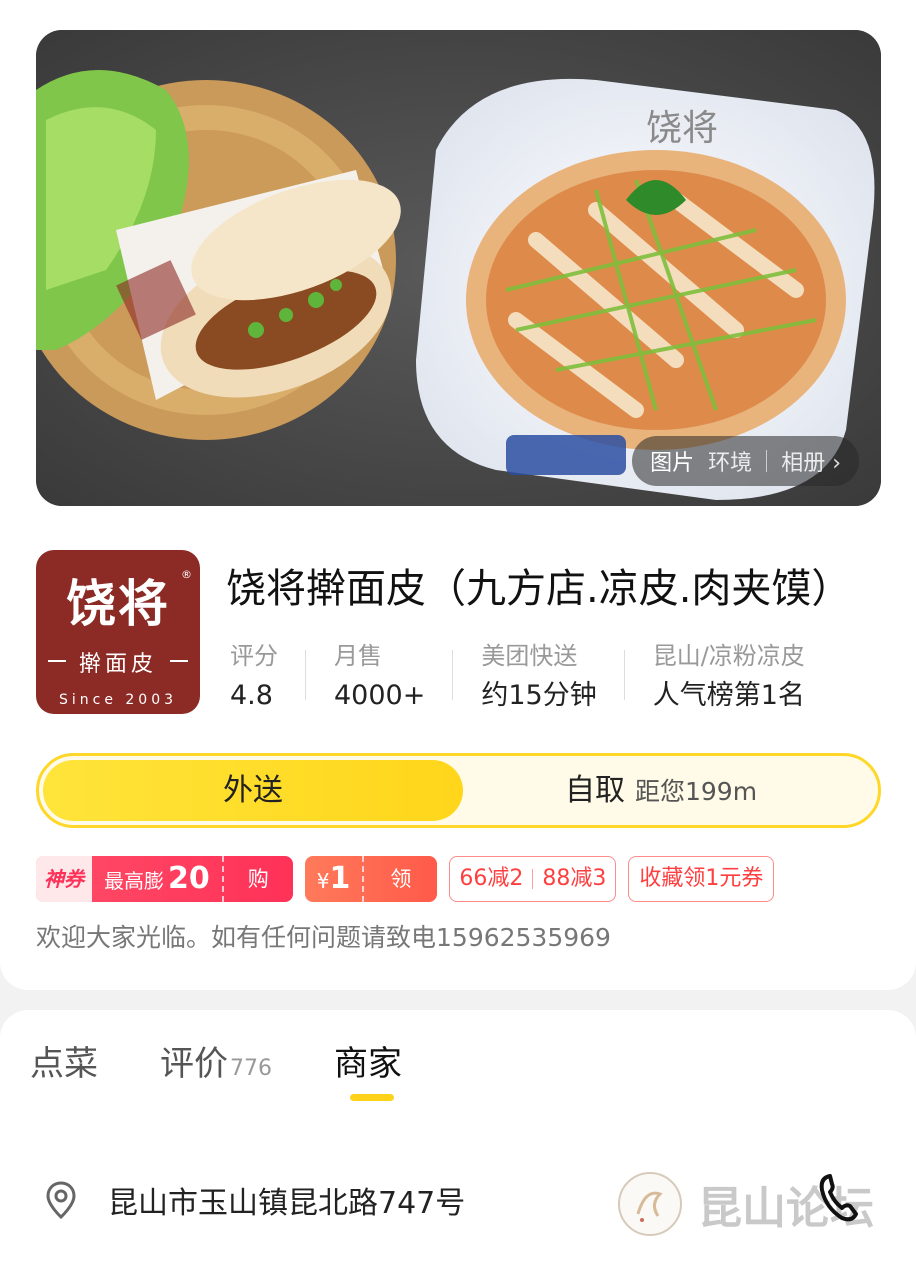 Image resolution: width=916 pixels, height=1280 pixels. I want to click on shenquan-buy-button: 购, so click(257, 879).